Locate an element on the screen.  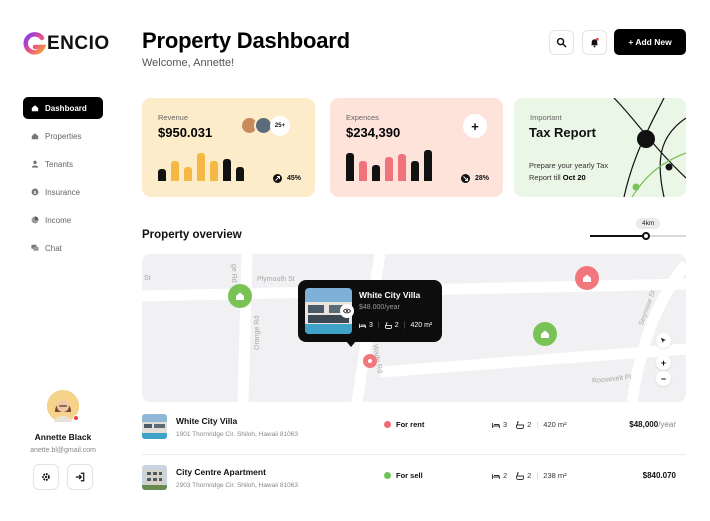
online-status-dot is located at coordinates (76, 418).